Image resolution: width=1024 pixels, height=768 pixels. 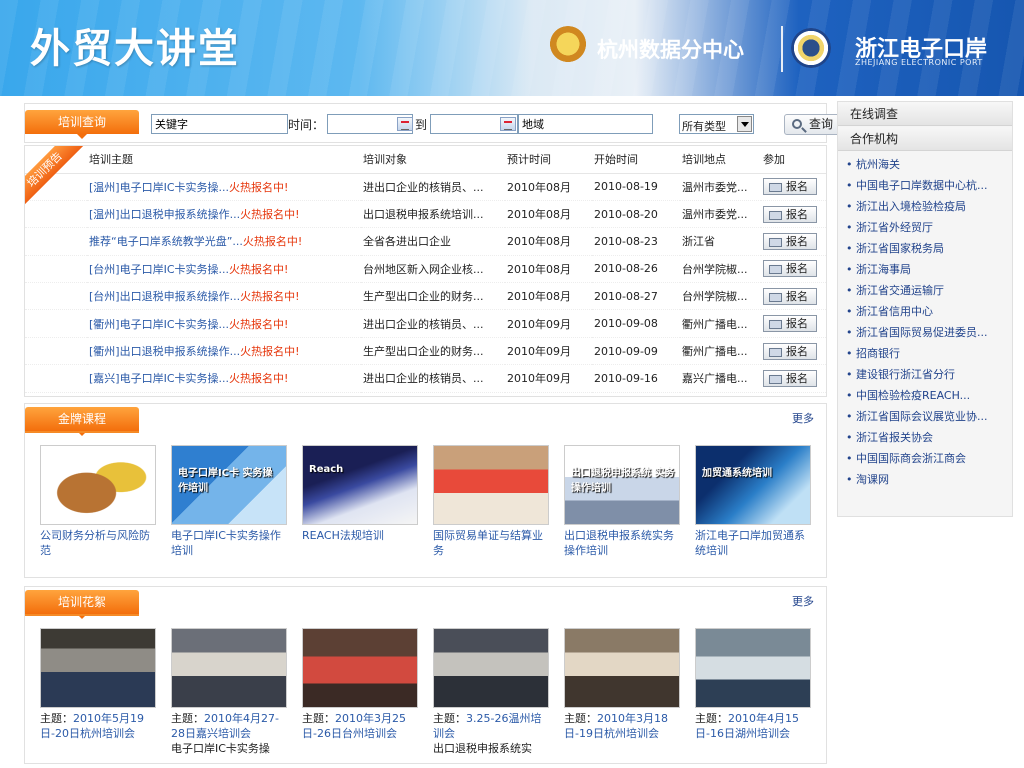 What do you see at coordinates (928, 290) in the screenshot?
I see `partner-link: 浙江省交通运输厅` at bounding box center [928, 290].